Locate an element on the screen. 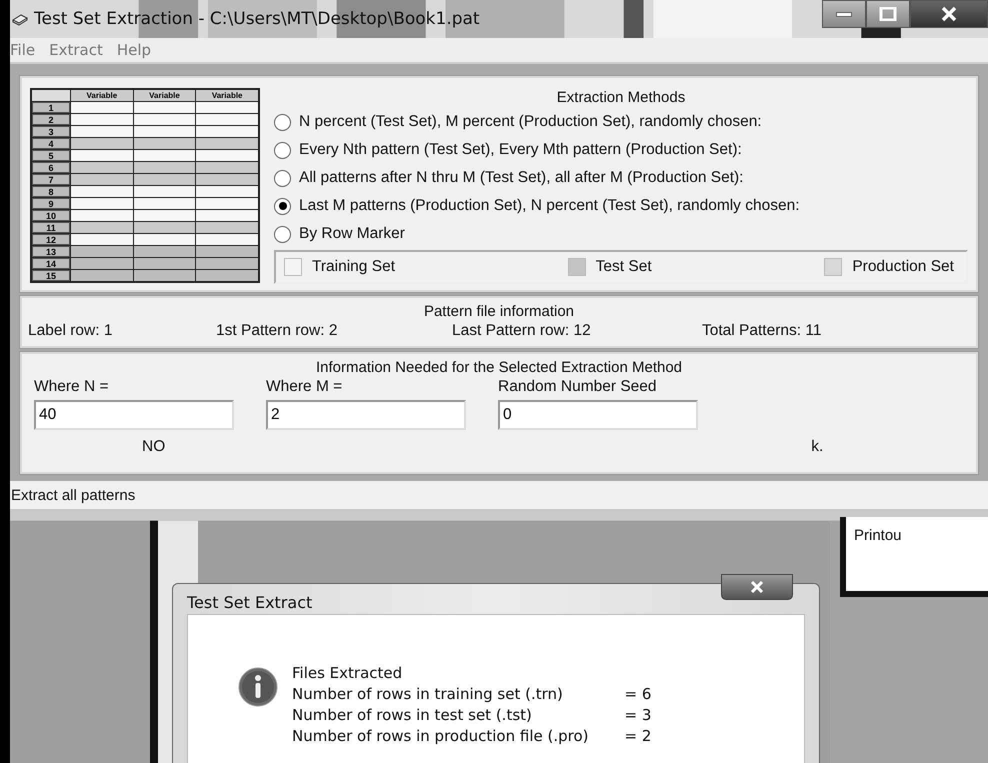 The width and height of the screenshot is (988, 763). section-title: Information Needed for the Selected Extraction Method is located at coordinates (499, 368).